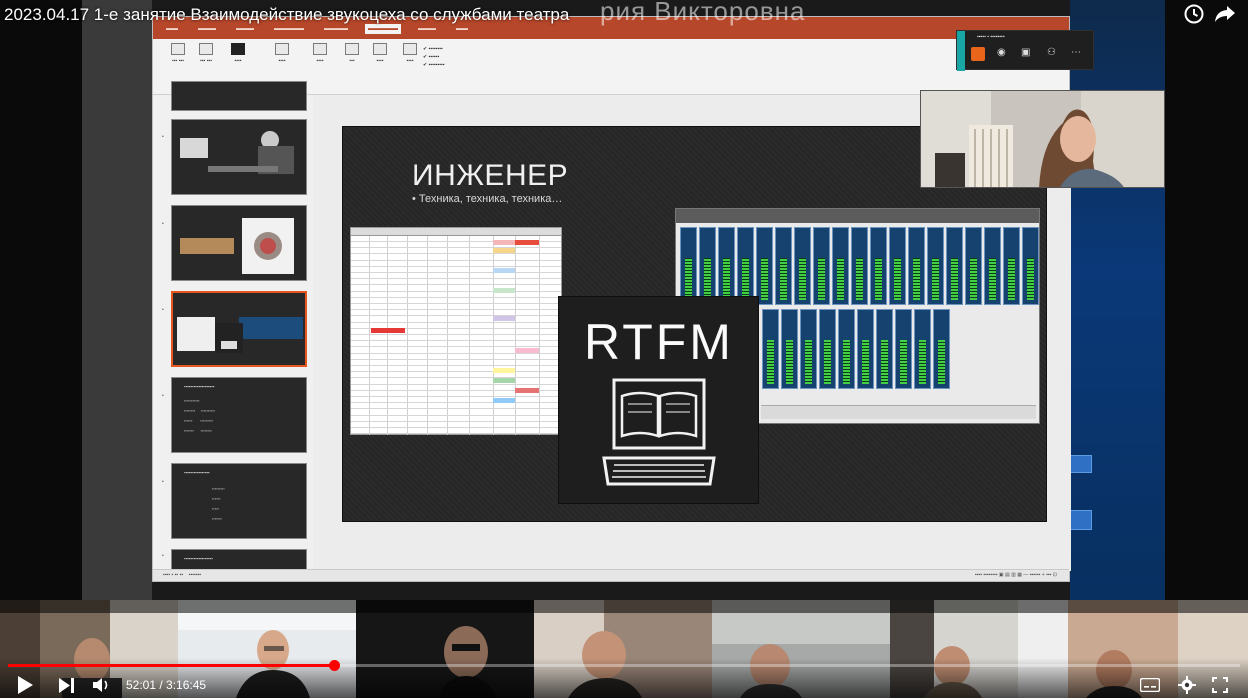  Describe the element at coordinates (334, 665) in the screenshot. I see `progress-scrubber` at that location.